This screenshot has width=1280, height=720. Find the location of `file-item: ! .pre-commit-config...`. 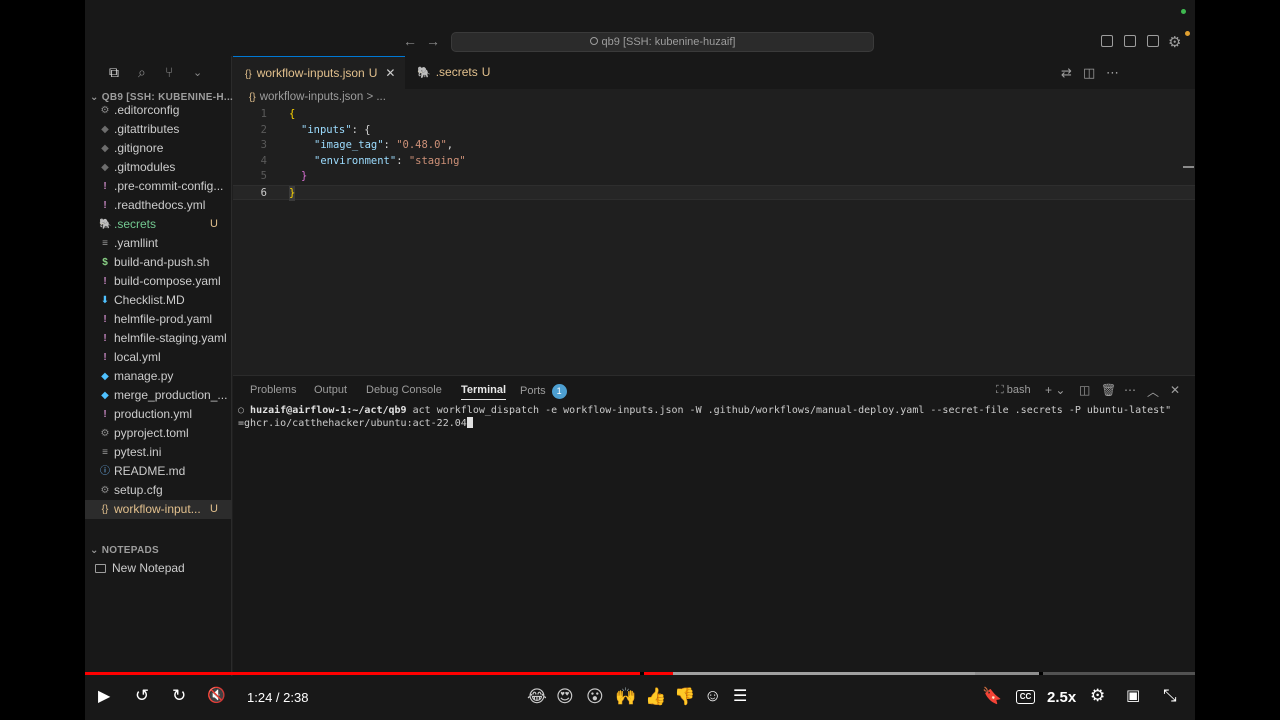

file-item: ! .pre-commit-config... is located at coordinates (158, 186).